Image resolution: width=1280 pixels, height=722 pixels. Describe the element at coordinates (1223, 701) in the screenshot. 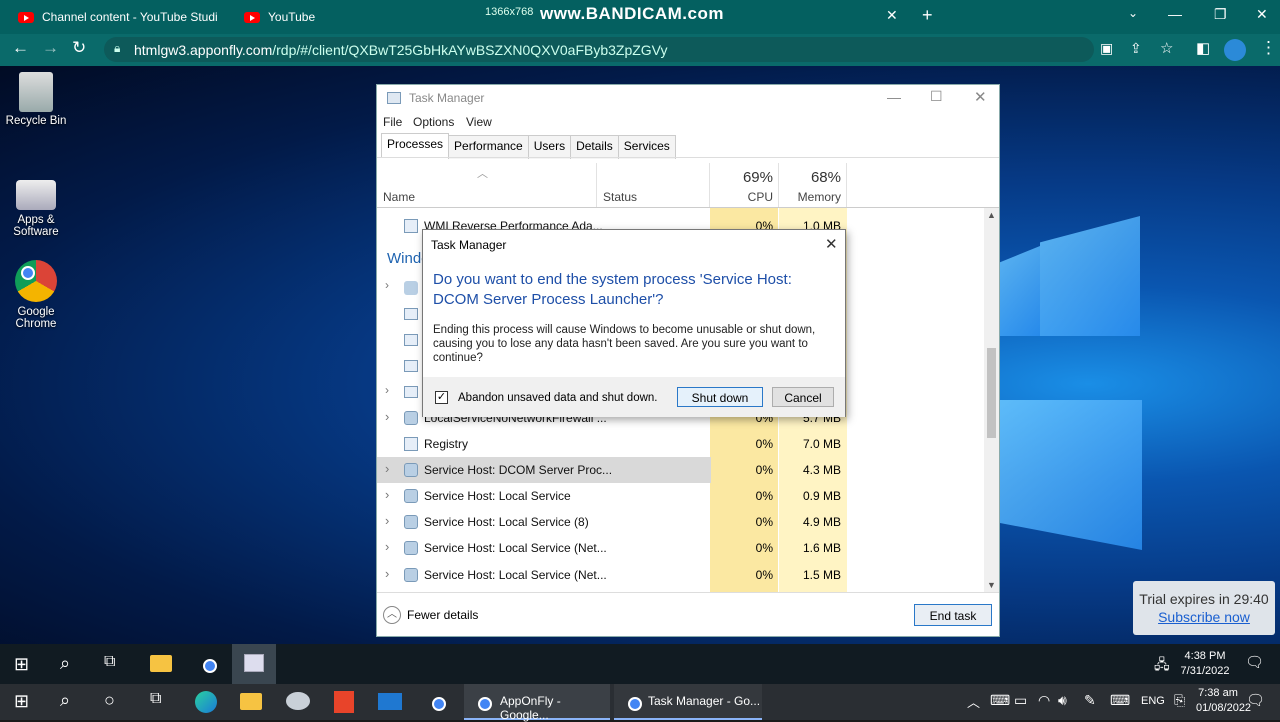

I see `local-clock: 7:38 am 01/08/2022` at that location.